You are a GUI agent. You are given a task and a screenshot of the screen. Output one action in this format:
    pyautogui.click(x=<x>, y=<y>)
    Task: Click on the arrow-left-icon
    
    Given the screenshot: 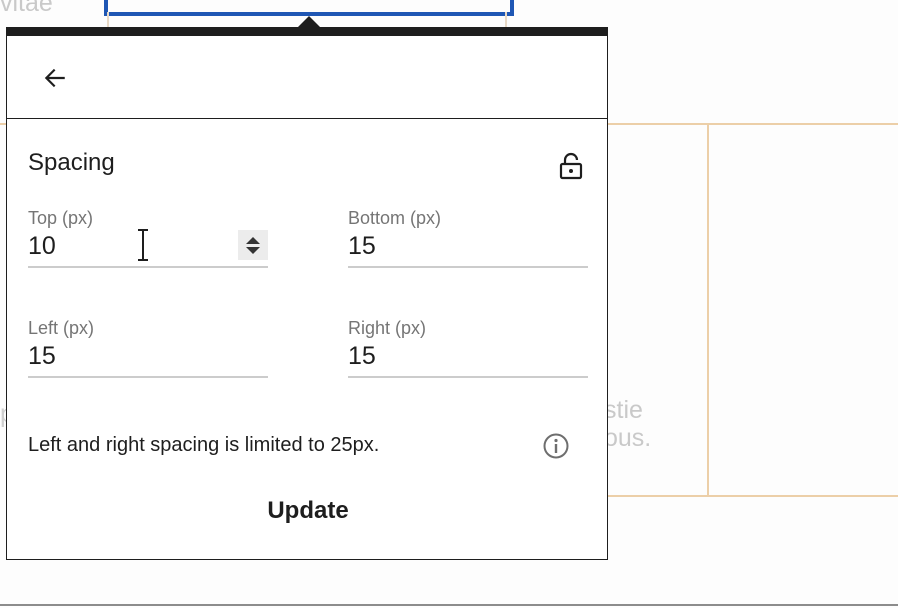 What is the action you would take?
    pyautogui.click(x=54, y=78)
    